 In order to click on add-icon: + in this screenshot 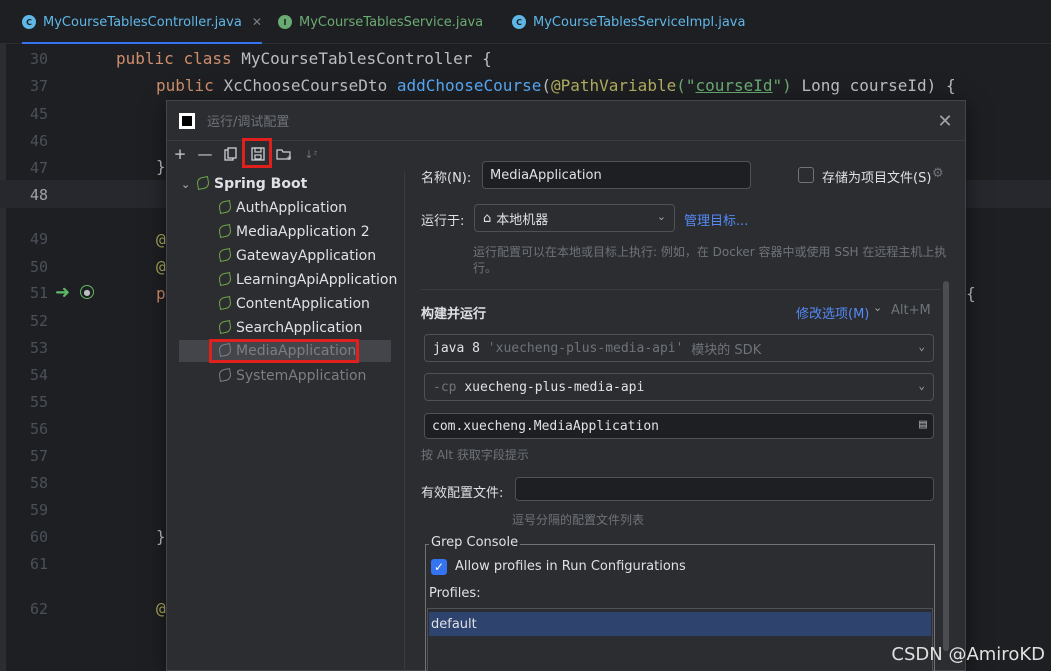, I will do `click(180, 154)`.